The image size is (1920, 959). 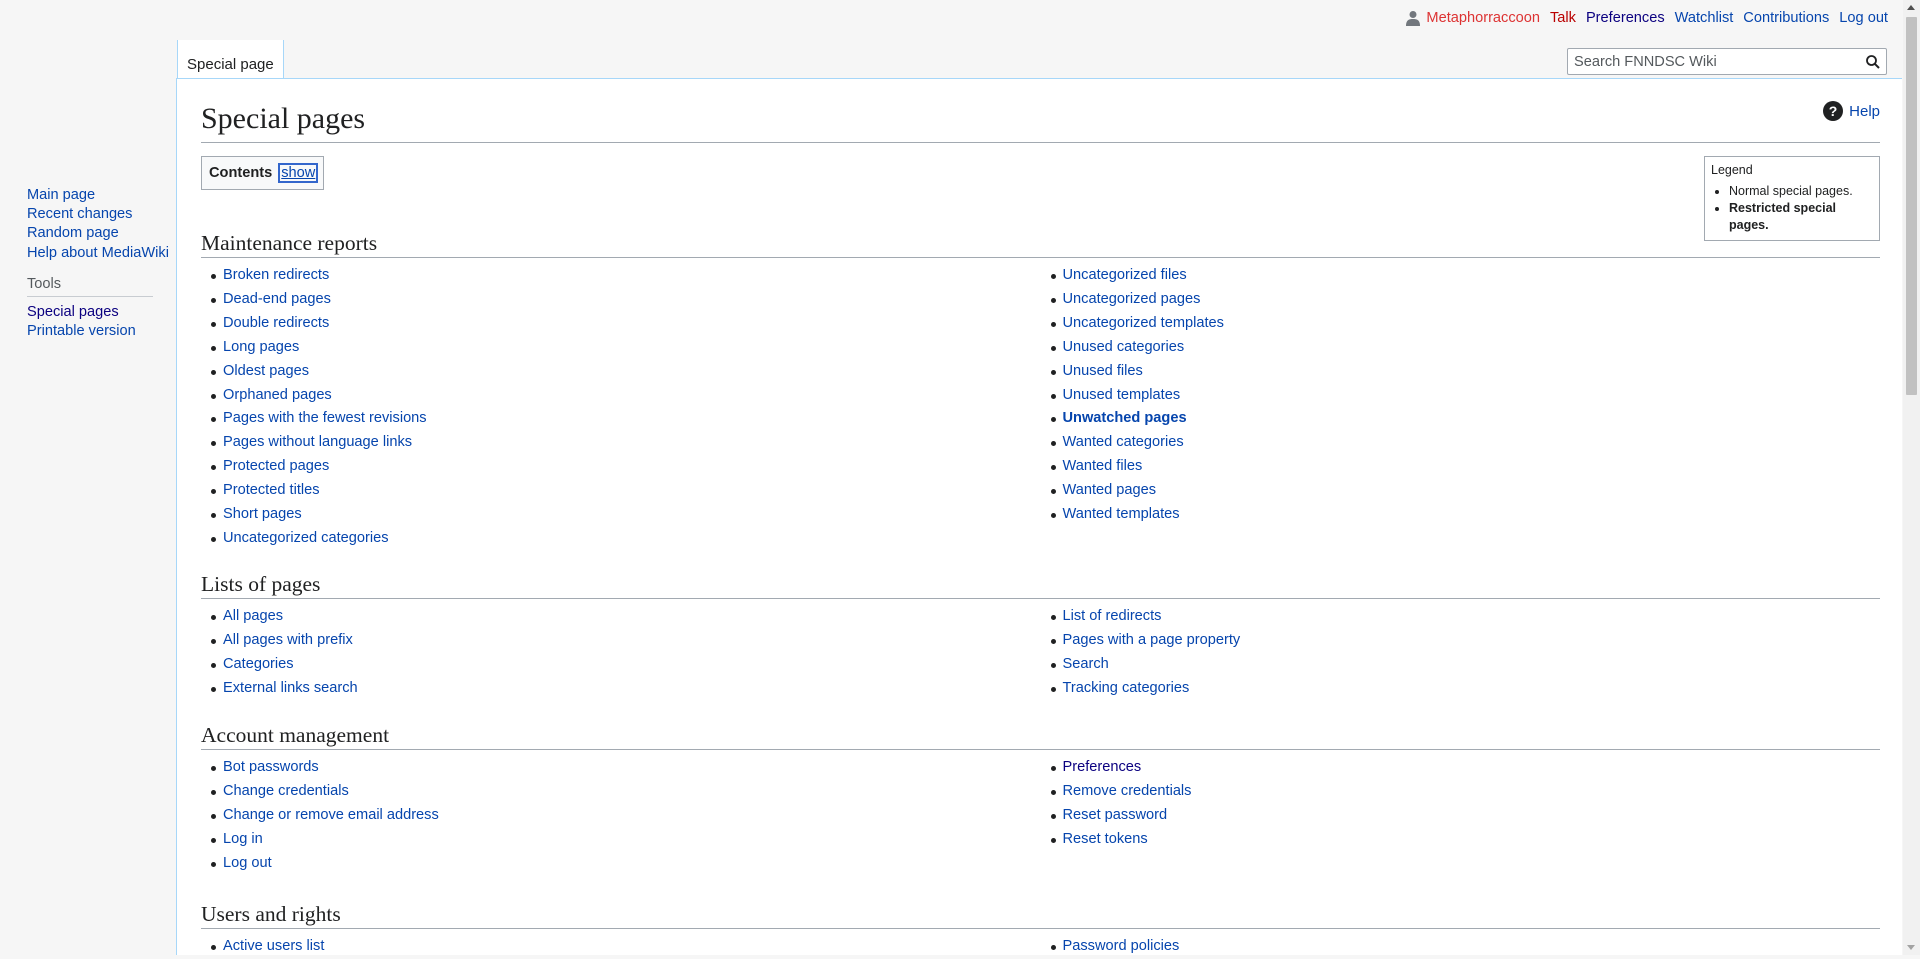 What do you see at coordinates (1465, 816) in the screenshot?
I see `list-item: Reset password` at bounding box center [1465, 816].